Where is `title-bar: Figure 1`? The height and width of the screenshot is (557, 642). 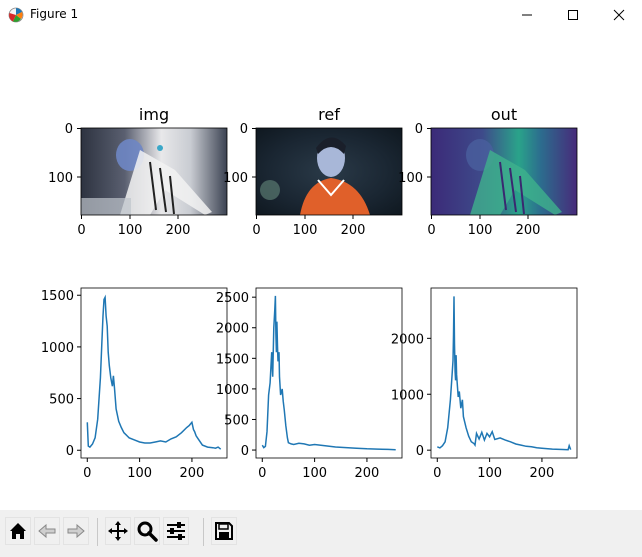
title-bar: Figure 1 is located at coordinates (321, 15).